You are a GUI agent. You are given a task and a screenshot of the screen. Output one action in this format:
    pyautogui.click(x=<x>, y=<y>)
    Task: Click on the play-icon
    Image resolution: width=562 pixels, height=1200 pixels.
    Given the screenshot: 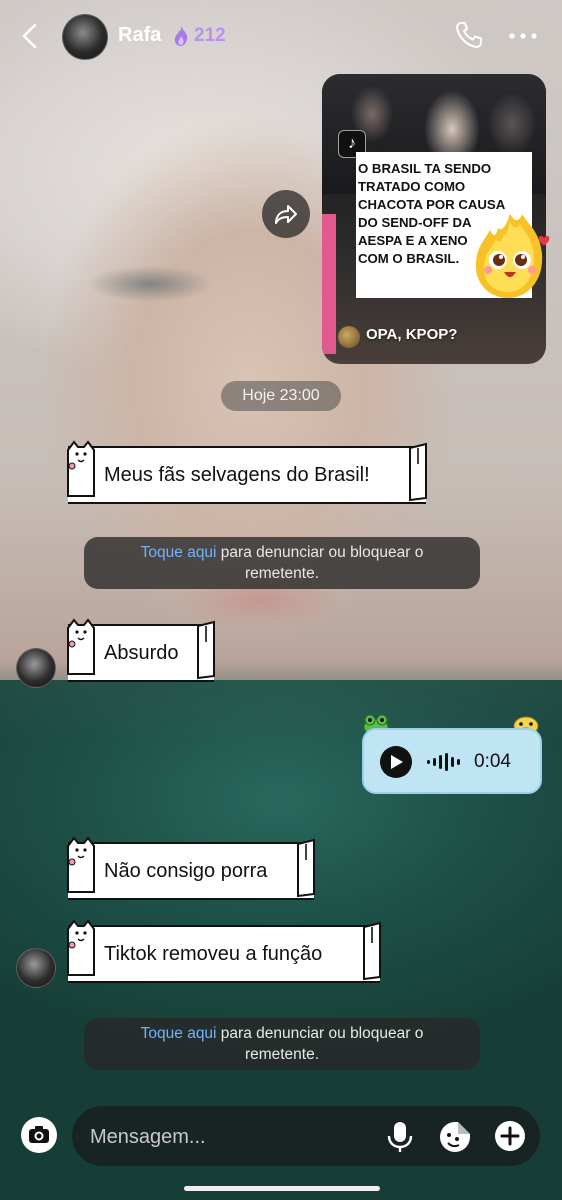 What is the action you would take?
    pyautogui.click(x=397, y=762)
    